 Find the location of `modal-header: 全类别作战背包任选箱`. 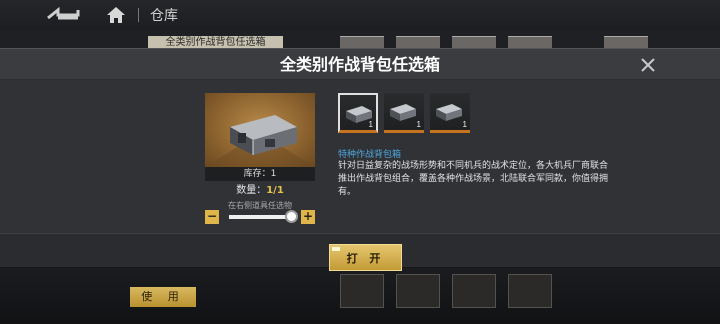

modal-header: 全类别作战背包任选箱 is located at coordinates (360, 64).